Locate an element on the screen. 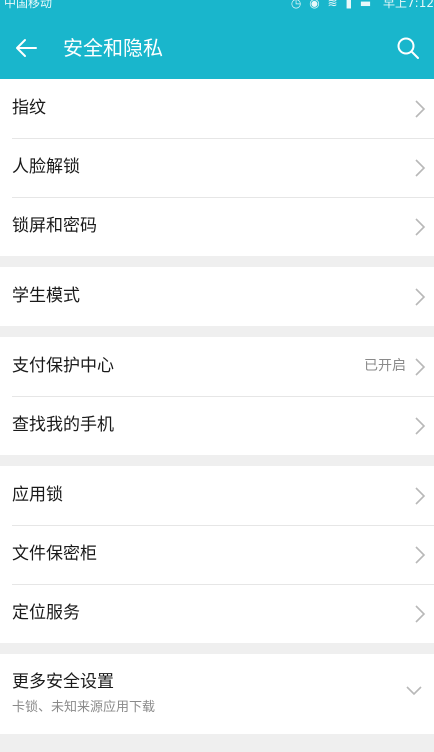 This screenshot has width=434, height=752. setting-payment-protection: 支付保护中心 已开启 is located at coordinates (217, 366).